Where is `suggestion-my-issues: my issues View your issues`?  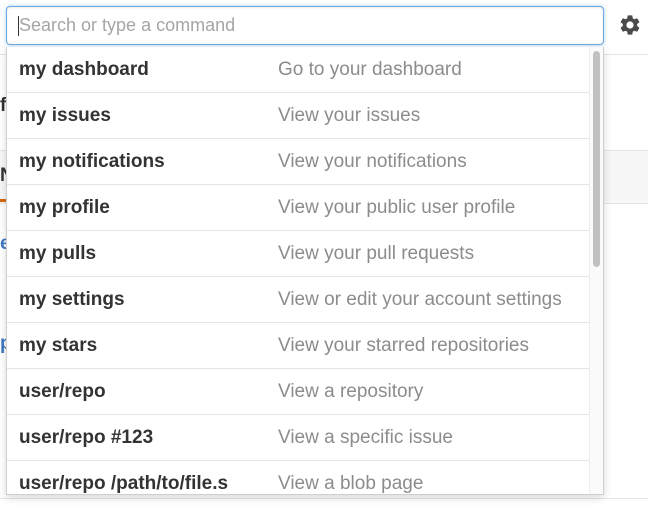 suggestion-my-issues: my issues View your issues is located at coordinates (299, 116).